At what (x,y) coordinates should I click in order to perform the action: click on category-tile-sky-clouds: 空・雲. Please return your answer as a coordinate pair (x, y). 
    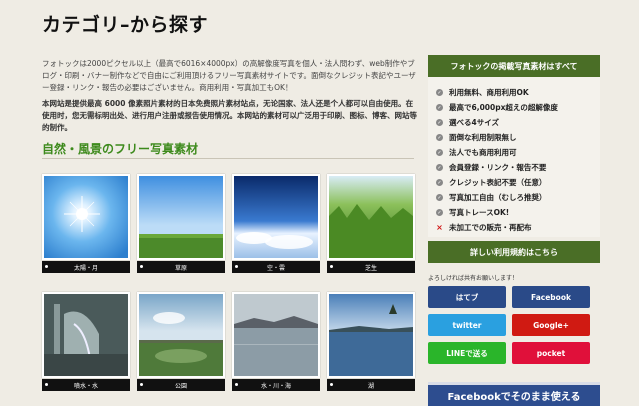
    Looking at the image, I should click on (276, 223).